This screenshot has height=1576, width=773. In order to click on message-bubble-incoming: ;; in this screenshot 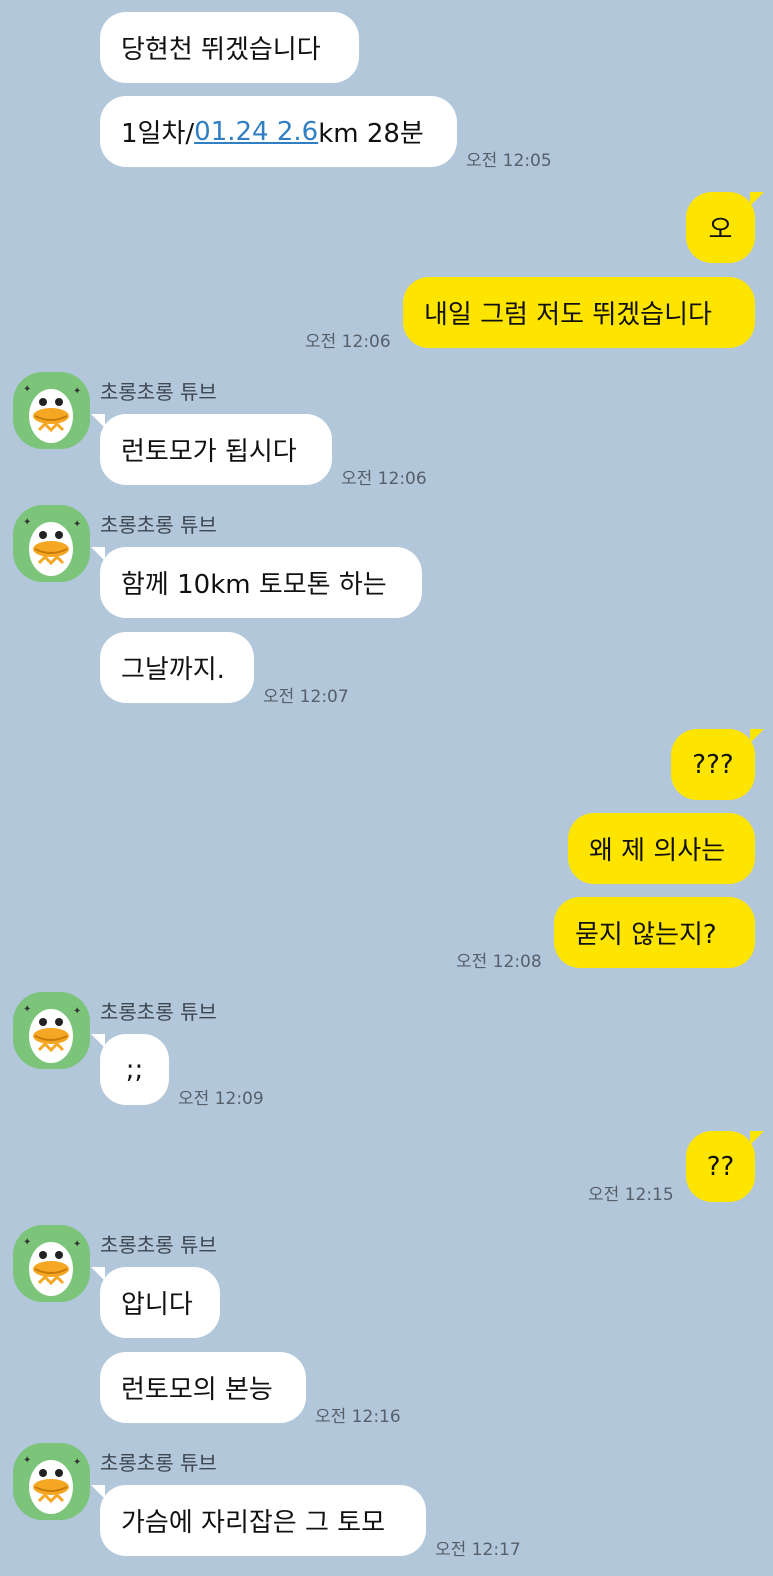, I will do `click(130, 1069)`.